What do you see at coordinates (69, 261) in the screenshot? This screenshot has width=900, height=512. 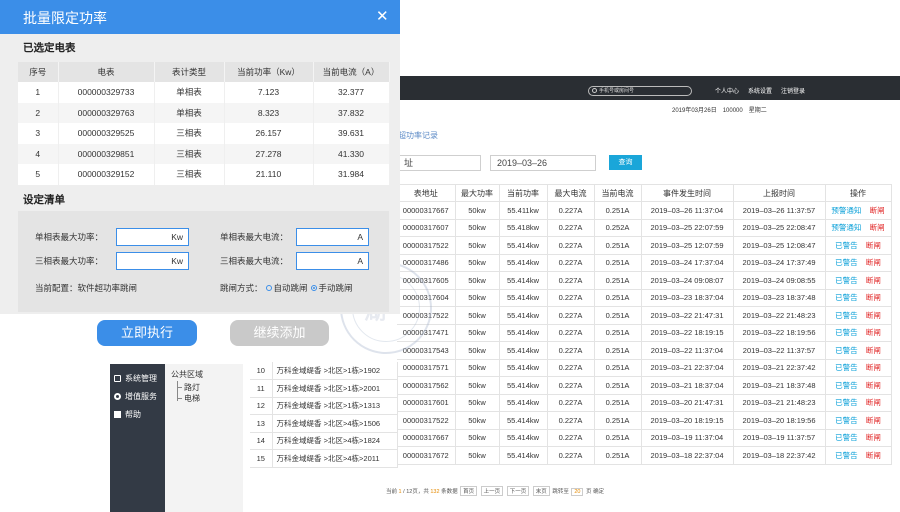 I see `three-power-label: 三相表最大功率：` at bounding box center [69, 261].